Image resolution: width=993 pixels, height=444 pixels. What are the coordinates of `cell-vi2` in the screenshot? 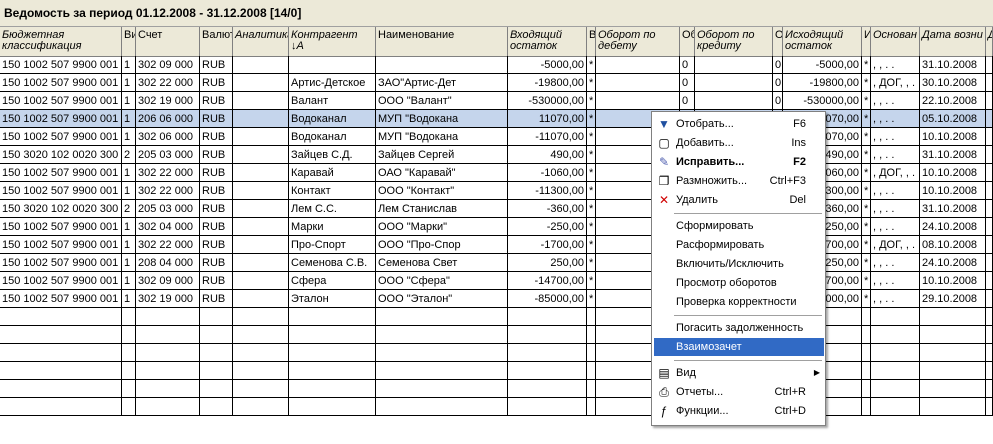 It's located at (591, 317).